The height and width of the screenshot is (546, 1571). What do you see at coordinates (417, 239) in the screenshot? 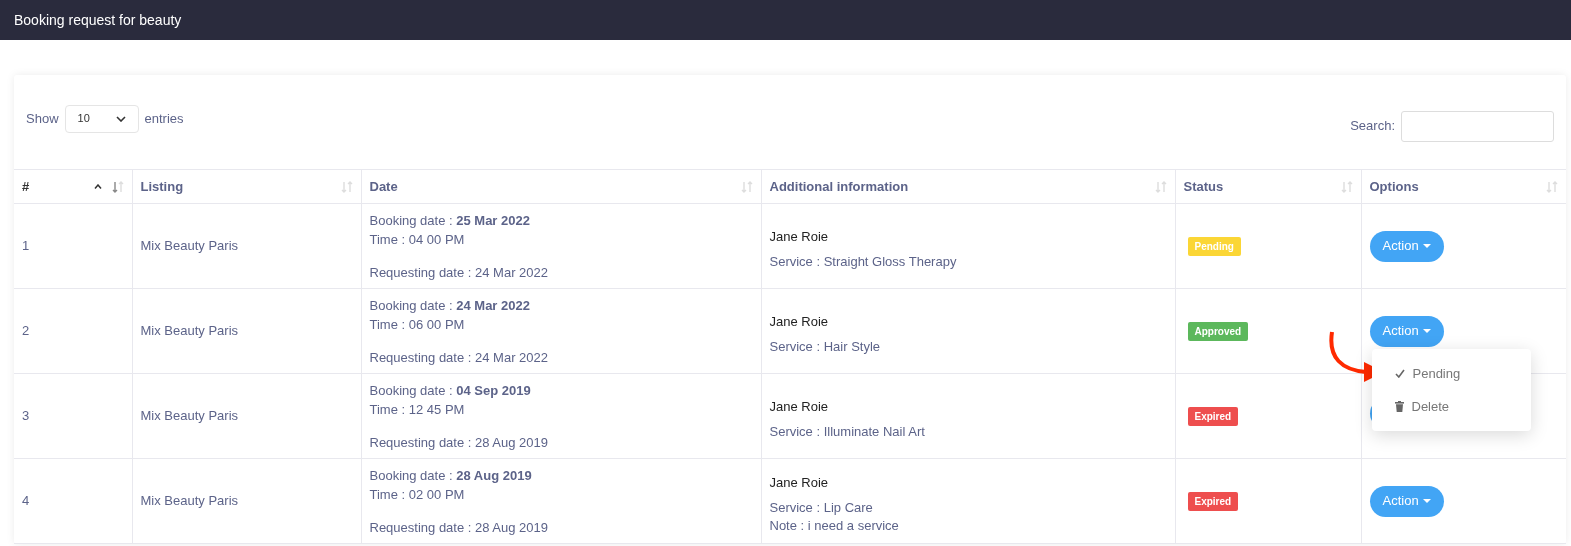
I see `booking-time: Time : 04 00 PM` at bounding box center [417, 239].